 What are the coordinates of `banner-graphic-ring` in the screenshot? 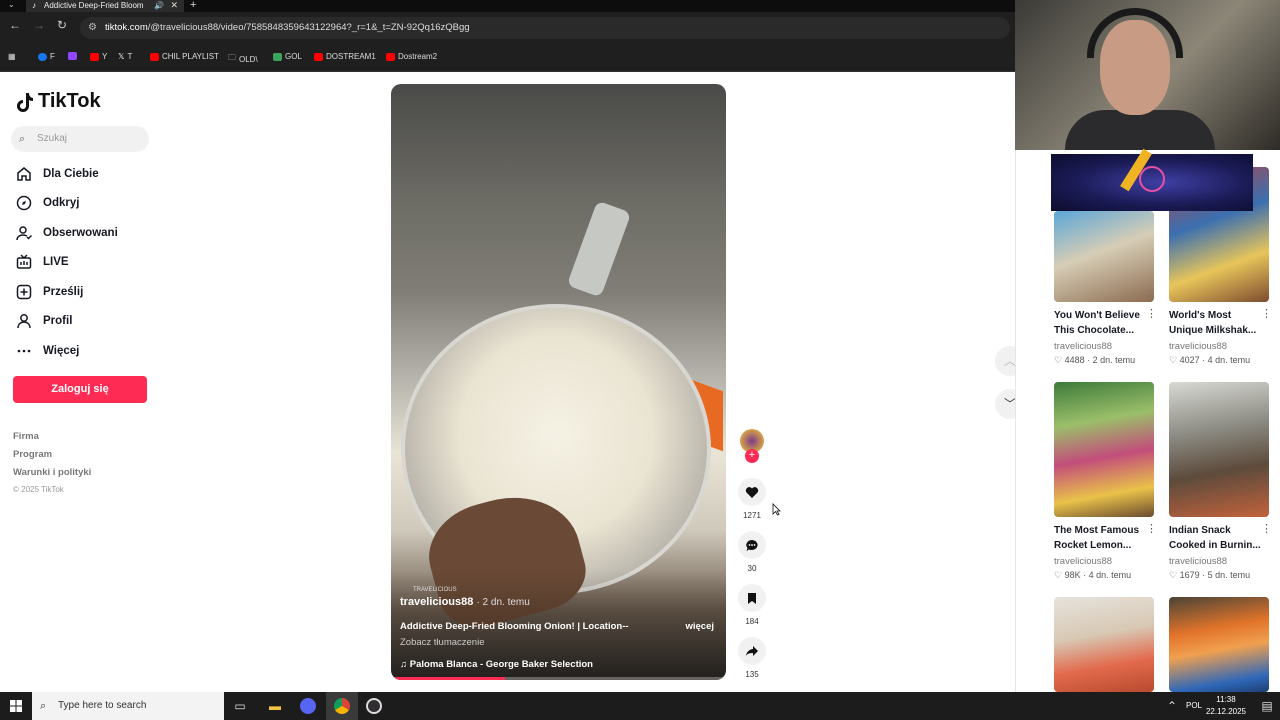 It's located at (1152, 179).